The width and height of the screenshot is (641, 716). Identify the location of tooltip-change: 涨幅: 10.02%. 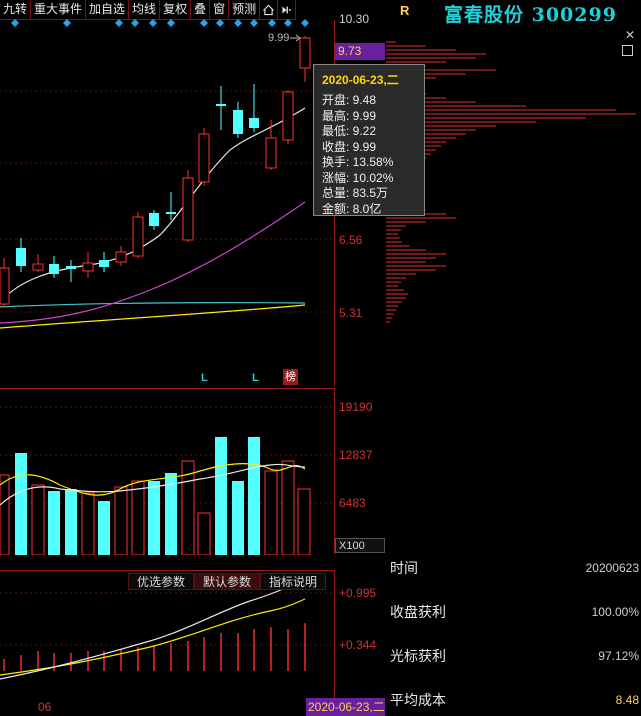
(358, 177).